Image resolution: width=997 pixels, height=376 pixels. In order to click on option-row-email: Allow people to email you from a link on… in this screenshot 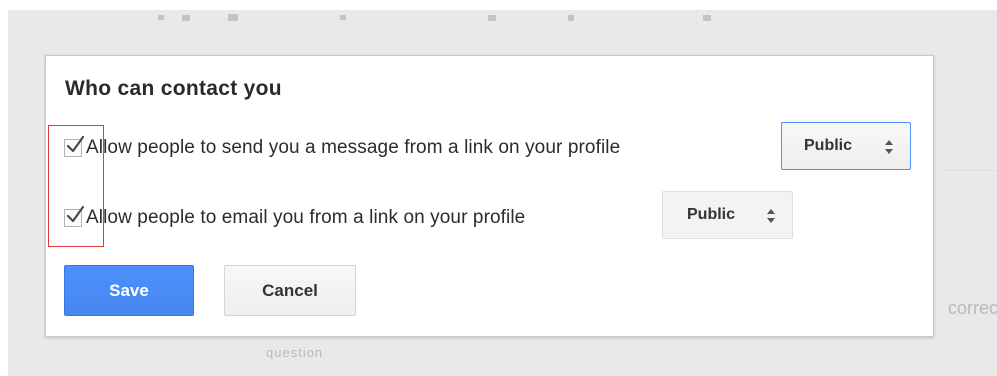, I will do `click(294, 218)`.